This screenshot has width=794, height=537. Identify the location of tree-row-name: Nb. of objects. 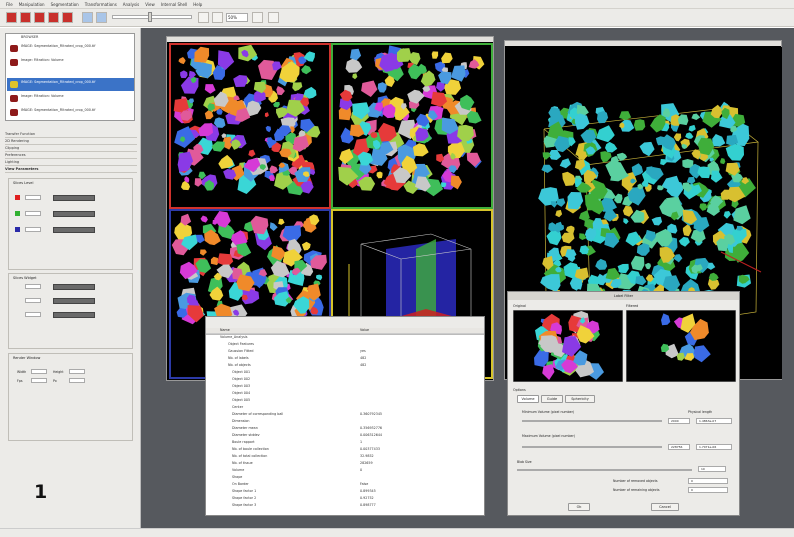
(239, 365).